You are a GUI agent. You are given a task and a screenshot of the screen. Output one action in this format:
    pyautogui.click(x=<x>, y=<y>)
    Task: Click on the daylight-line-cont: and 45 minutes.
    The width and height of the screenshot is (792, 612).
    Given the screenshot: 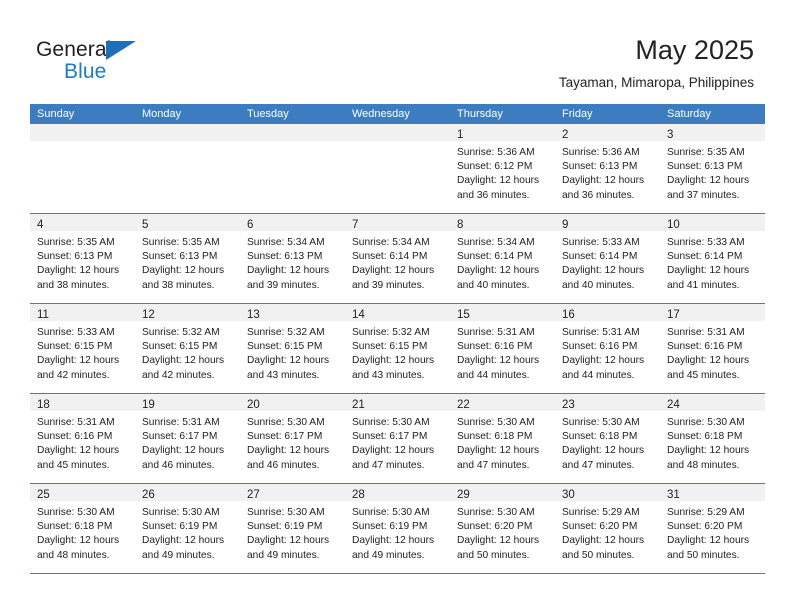 What is the action you would take?
    pyautogui.click(x=73, y=465)
    